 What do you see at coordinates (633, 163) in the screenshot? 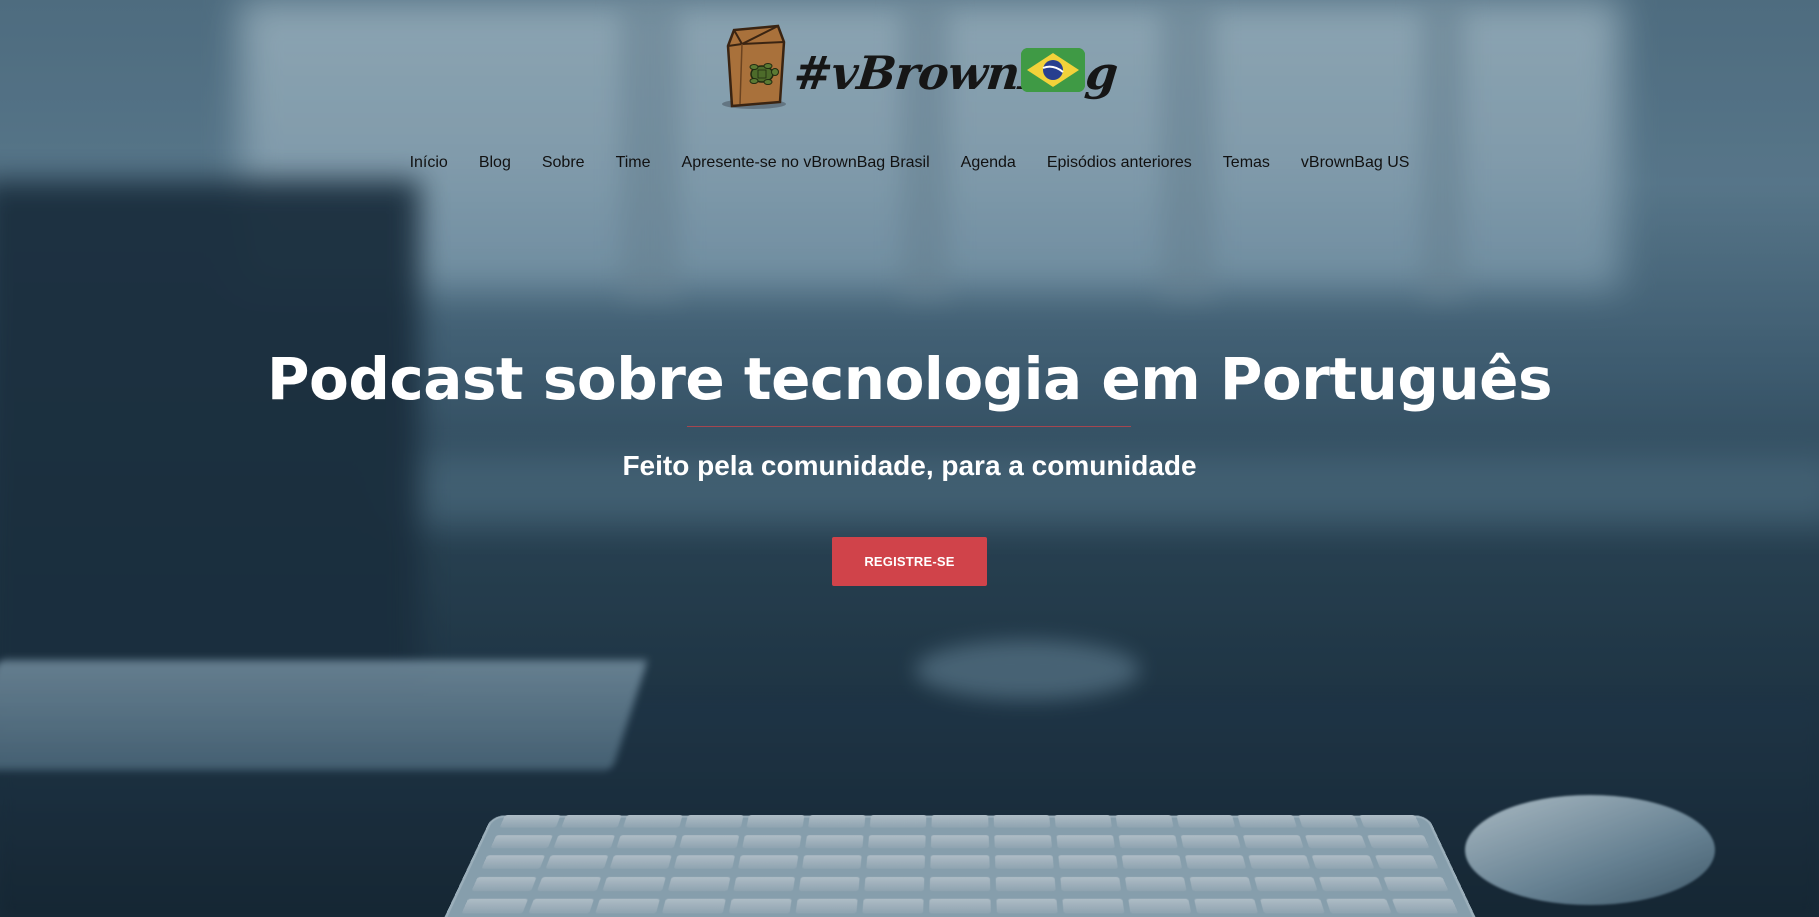
I see `nav-item-time: Time` at bounding box center [633, 163].